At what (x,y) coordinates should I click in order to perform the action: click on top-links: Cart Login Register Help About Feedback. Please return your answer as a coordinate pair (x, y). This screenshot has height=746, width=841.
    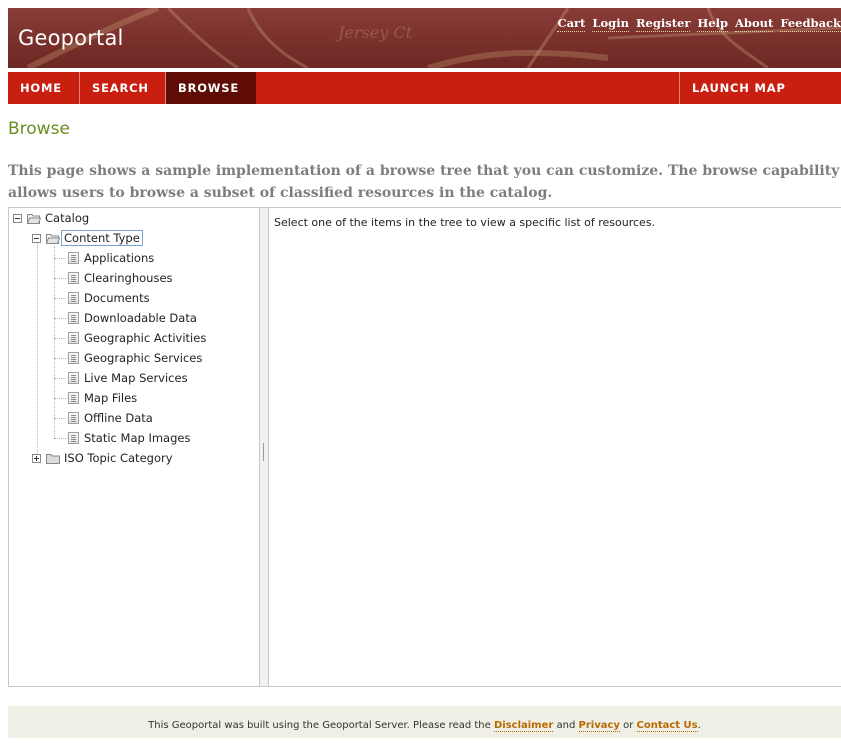
    Looking at the image, I should click on (695, 24).